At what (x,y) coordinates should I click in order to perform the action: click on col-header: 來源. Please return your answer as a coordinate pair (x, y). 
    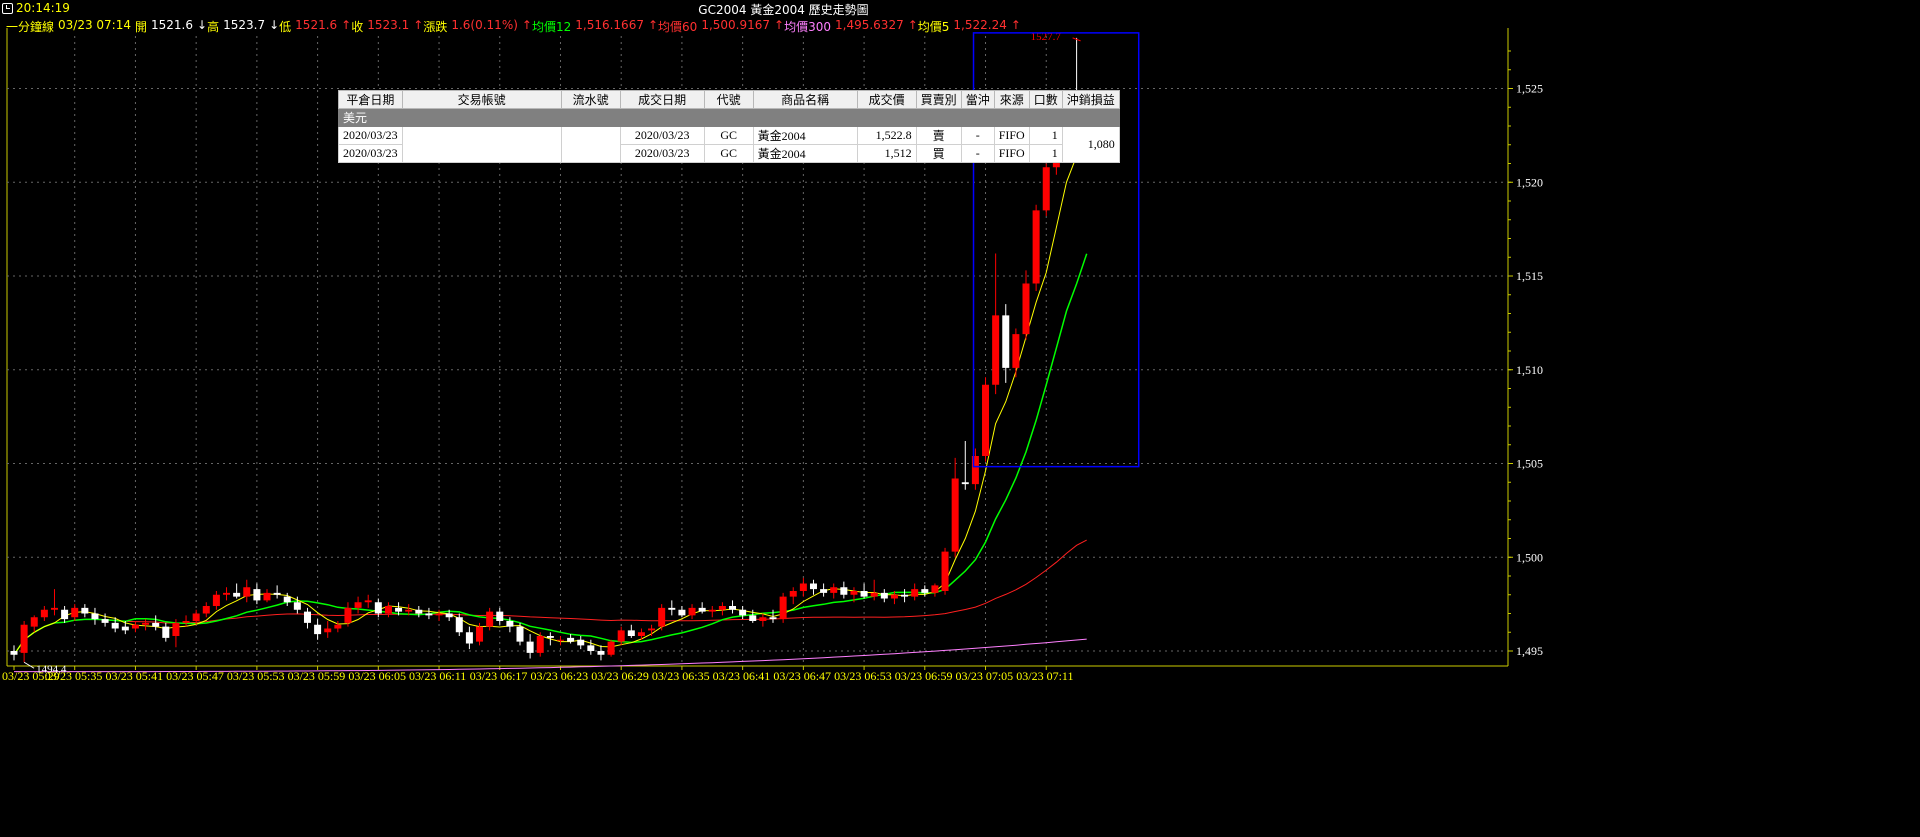
    Looking at the image, I should click on (1011, 99).